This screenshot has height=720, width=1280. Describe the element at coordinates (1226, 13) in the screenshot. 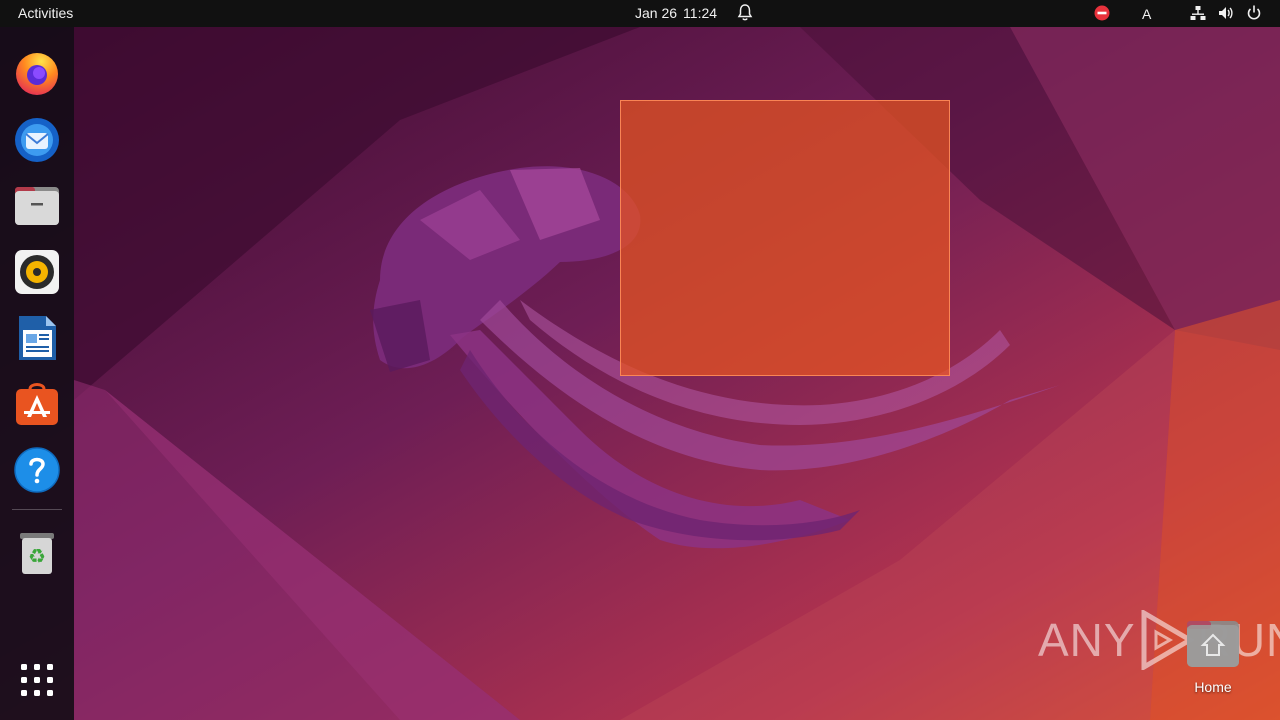

I see `volume-icon` at that location.